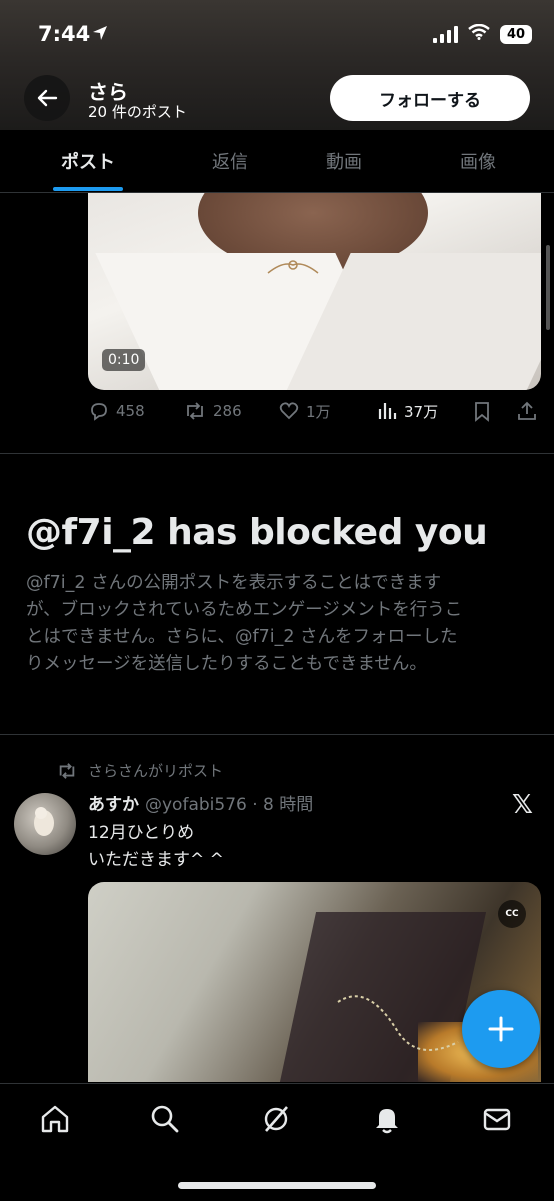 This screenshot has width=554, height=1201. I want to click on views-icon, so click(387, 411).